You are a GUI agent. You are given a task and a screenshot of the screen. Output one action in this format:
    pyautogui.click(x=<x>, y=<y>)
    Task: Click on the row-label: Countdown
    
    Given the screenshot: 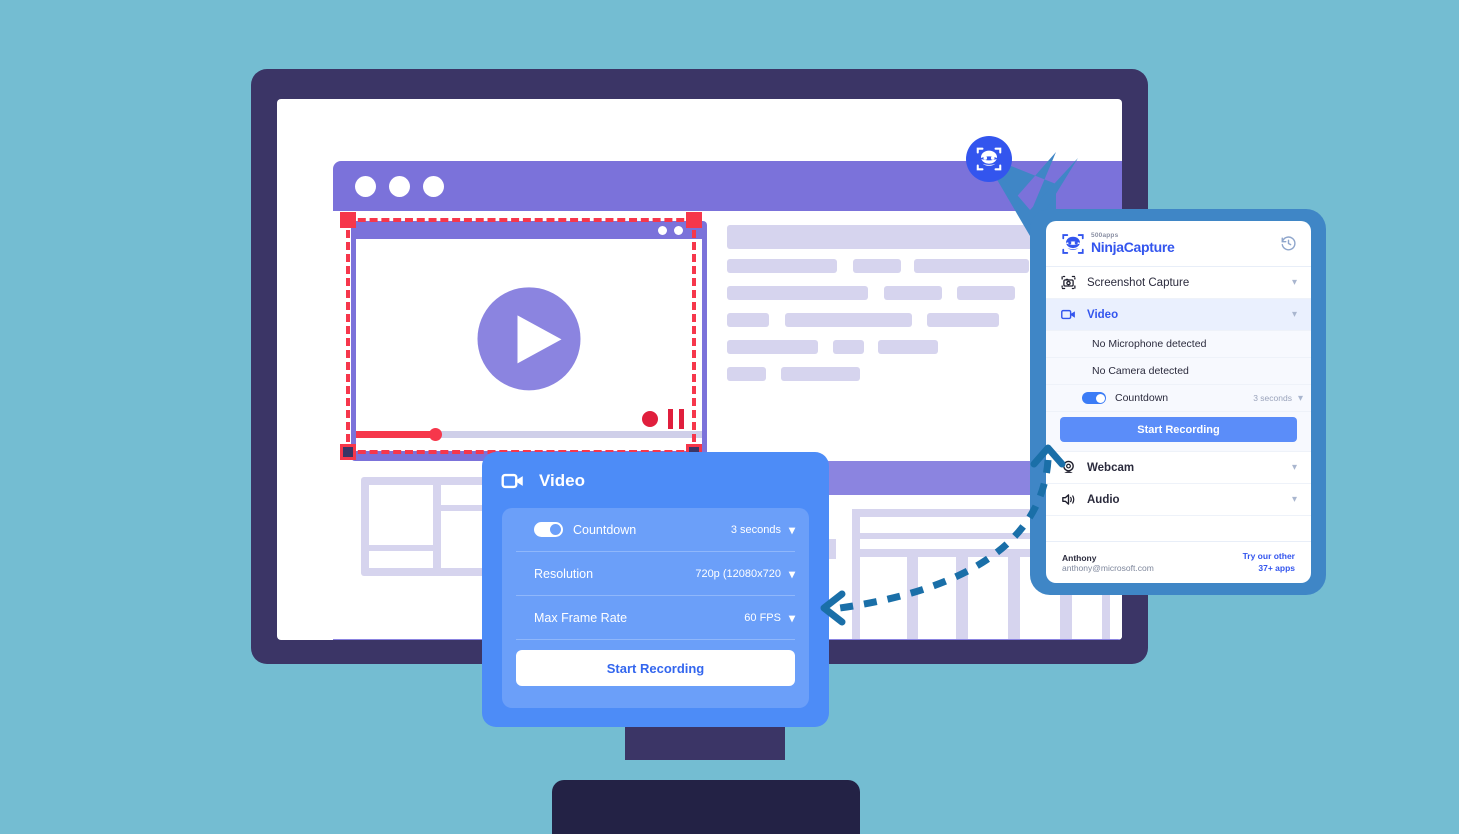 What is the action you would take?
    pyautogui.click(x=605, y=529)
    